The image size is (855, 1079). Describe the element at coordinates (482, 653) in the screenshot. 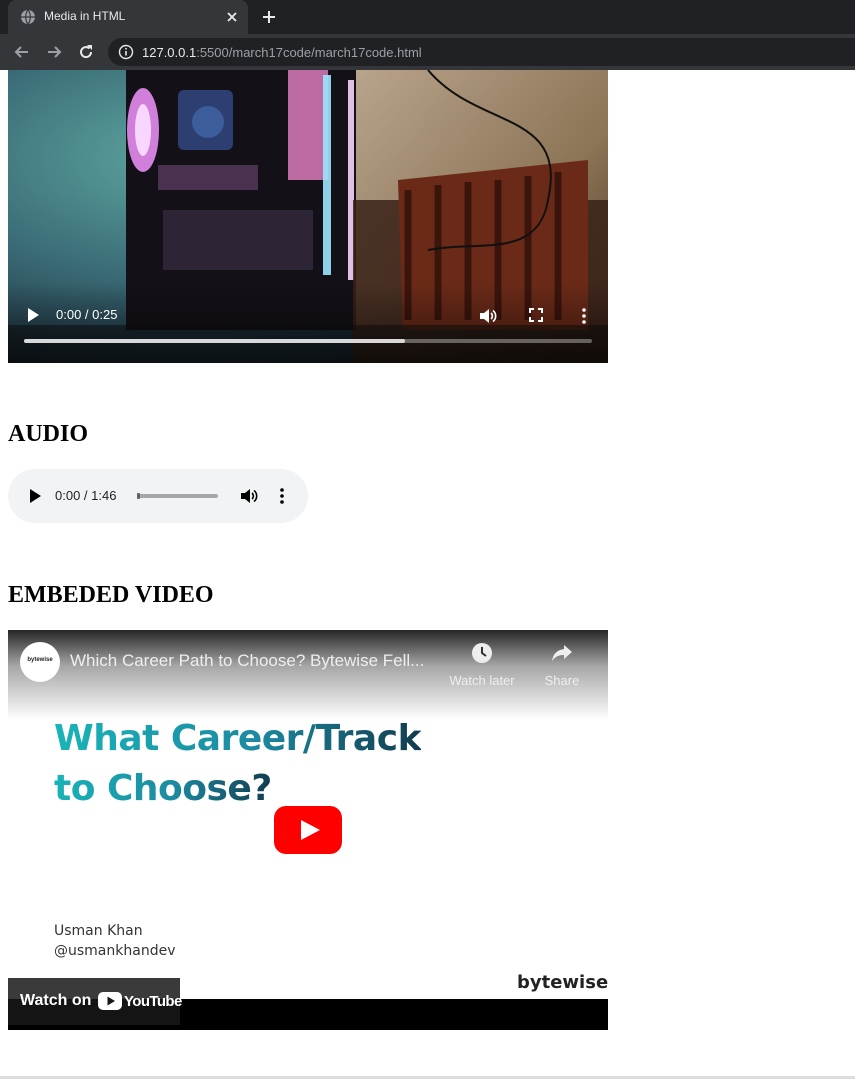

I see `clock-icon` at that location.